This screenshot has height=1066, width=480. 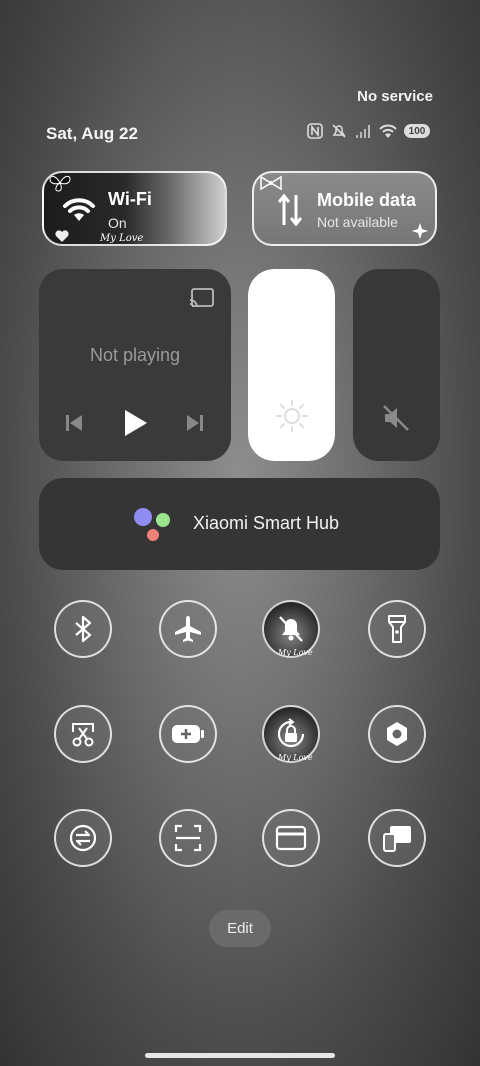 What do you see at coordinates (291, 365) in the screenshot?
I see `brightness-slider` at bounding box center [291, 365].